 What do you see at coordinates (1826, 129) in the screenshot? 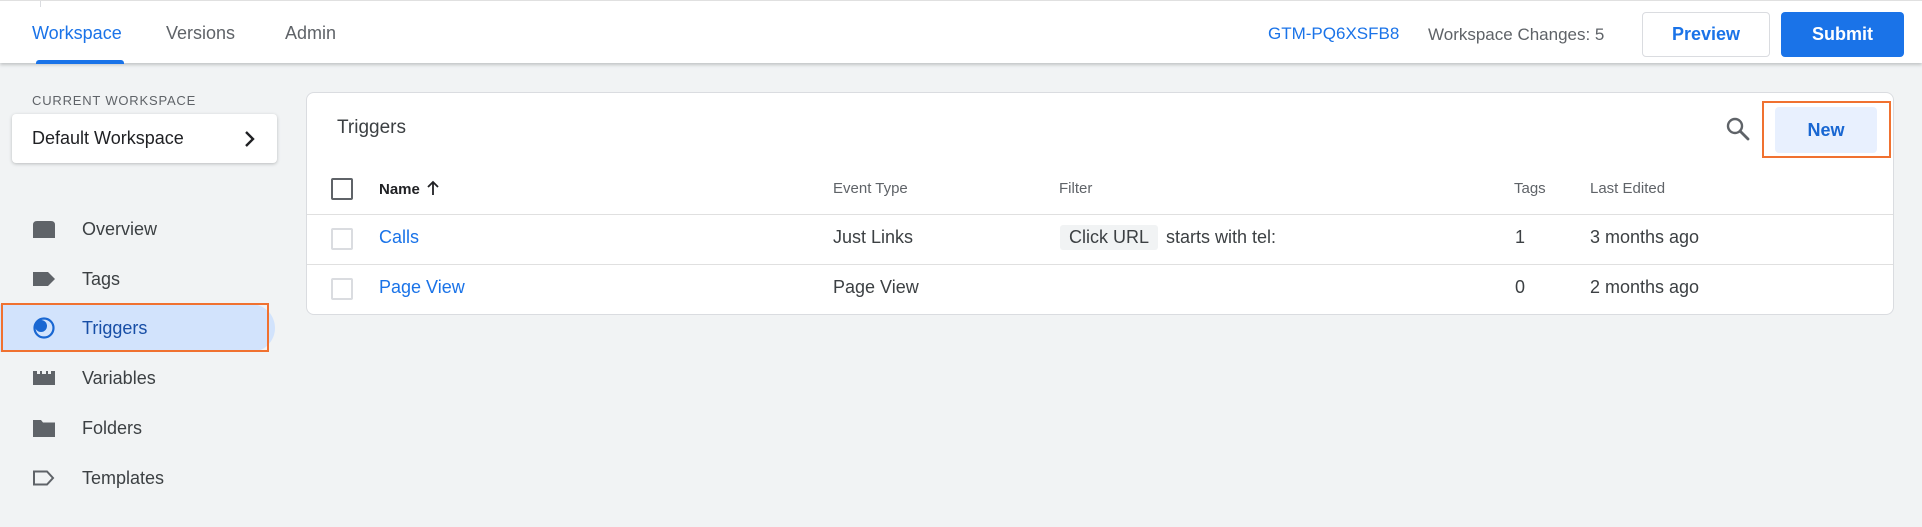
I see `highlight-box-new` at bounding box center [1826, 129].